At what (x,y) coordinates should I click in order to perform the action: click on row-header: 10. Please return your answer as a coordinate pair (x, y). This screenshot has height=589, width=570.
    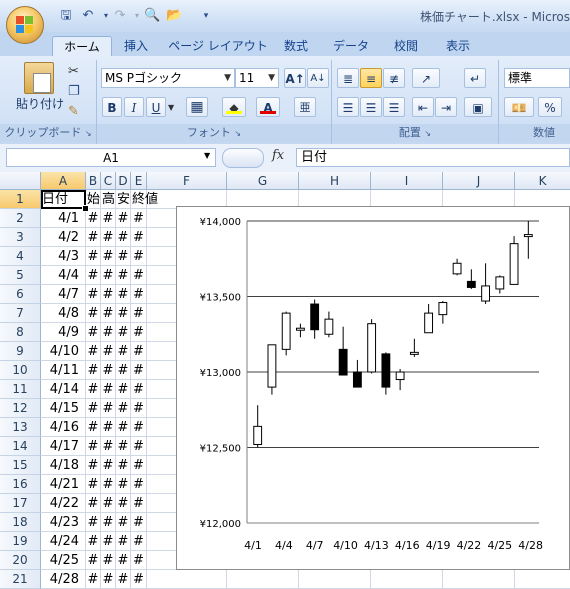
    Looking at the image, I should click on (20, 370).